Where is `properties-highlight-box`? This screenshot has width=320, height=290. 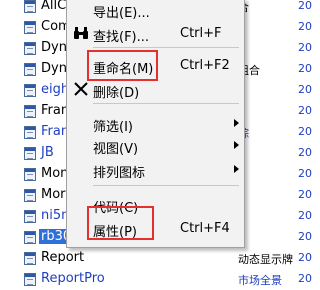
properties-highlight-box is located at coordinates (120, 223).